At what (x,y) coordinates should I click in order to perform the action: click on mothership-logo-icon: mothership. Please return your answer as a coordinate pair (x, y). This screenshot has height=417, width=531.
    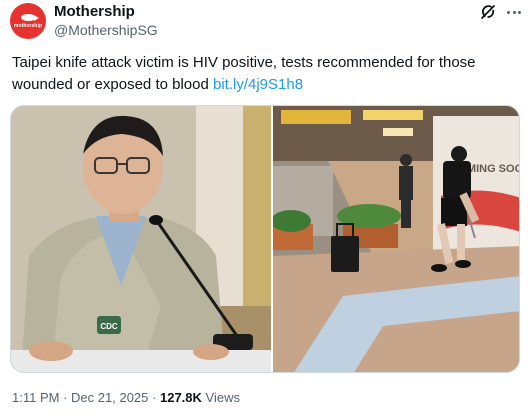
    Looking at the image, I should click on (28, 21).